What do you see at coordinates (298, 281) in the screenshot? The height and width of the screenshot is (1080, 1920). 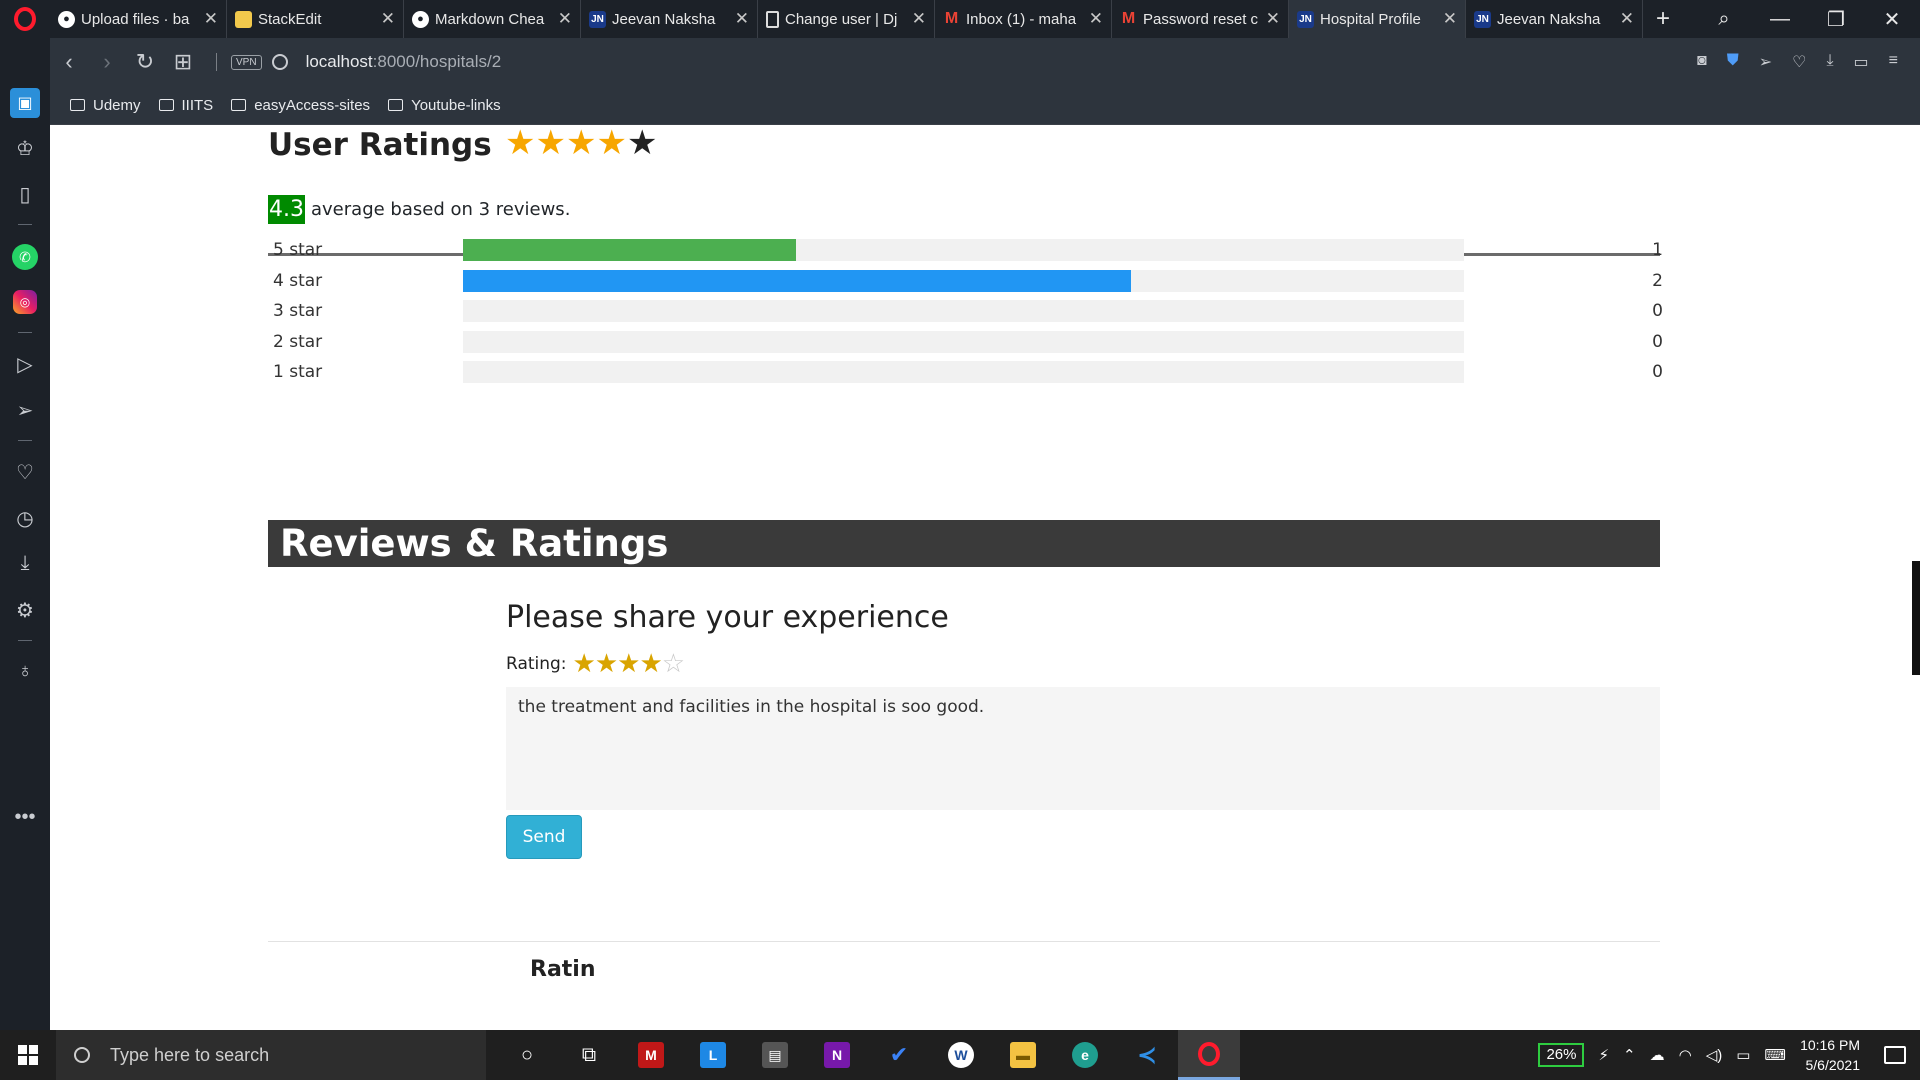 I see `rating-row-label: 4 star` at bounding box center [298, 281].